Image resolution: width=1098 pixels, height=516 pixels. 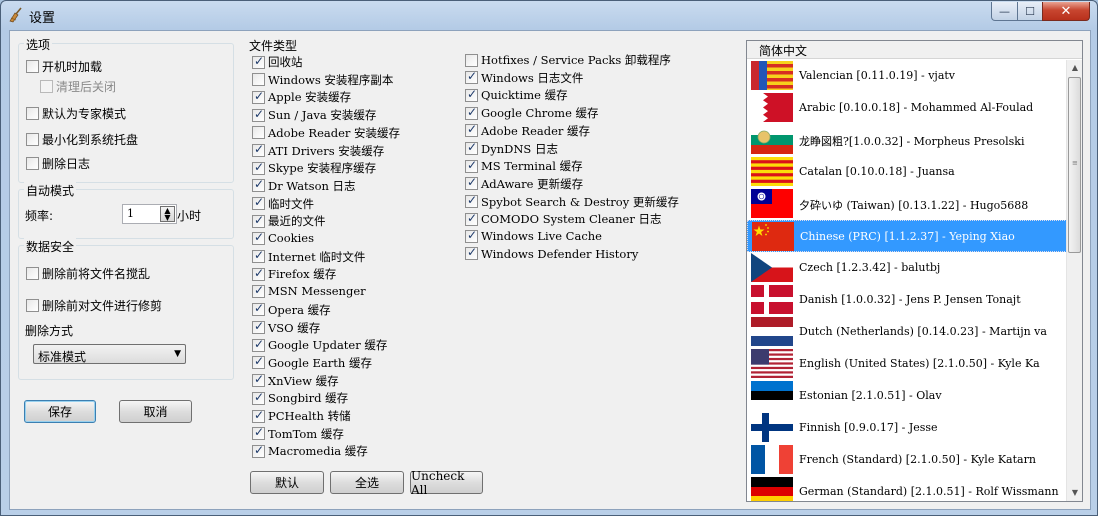 I want to click on file-type-checkbox: Adobe Reader 缓存, so click(x=527, y=130).